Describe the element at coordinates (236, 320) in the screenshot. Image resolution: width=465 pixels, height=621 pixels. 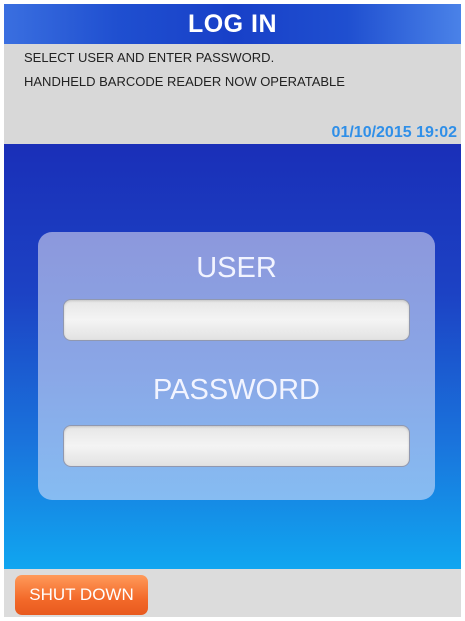
I see `user-input` at that location.